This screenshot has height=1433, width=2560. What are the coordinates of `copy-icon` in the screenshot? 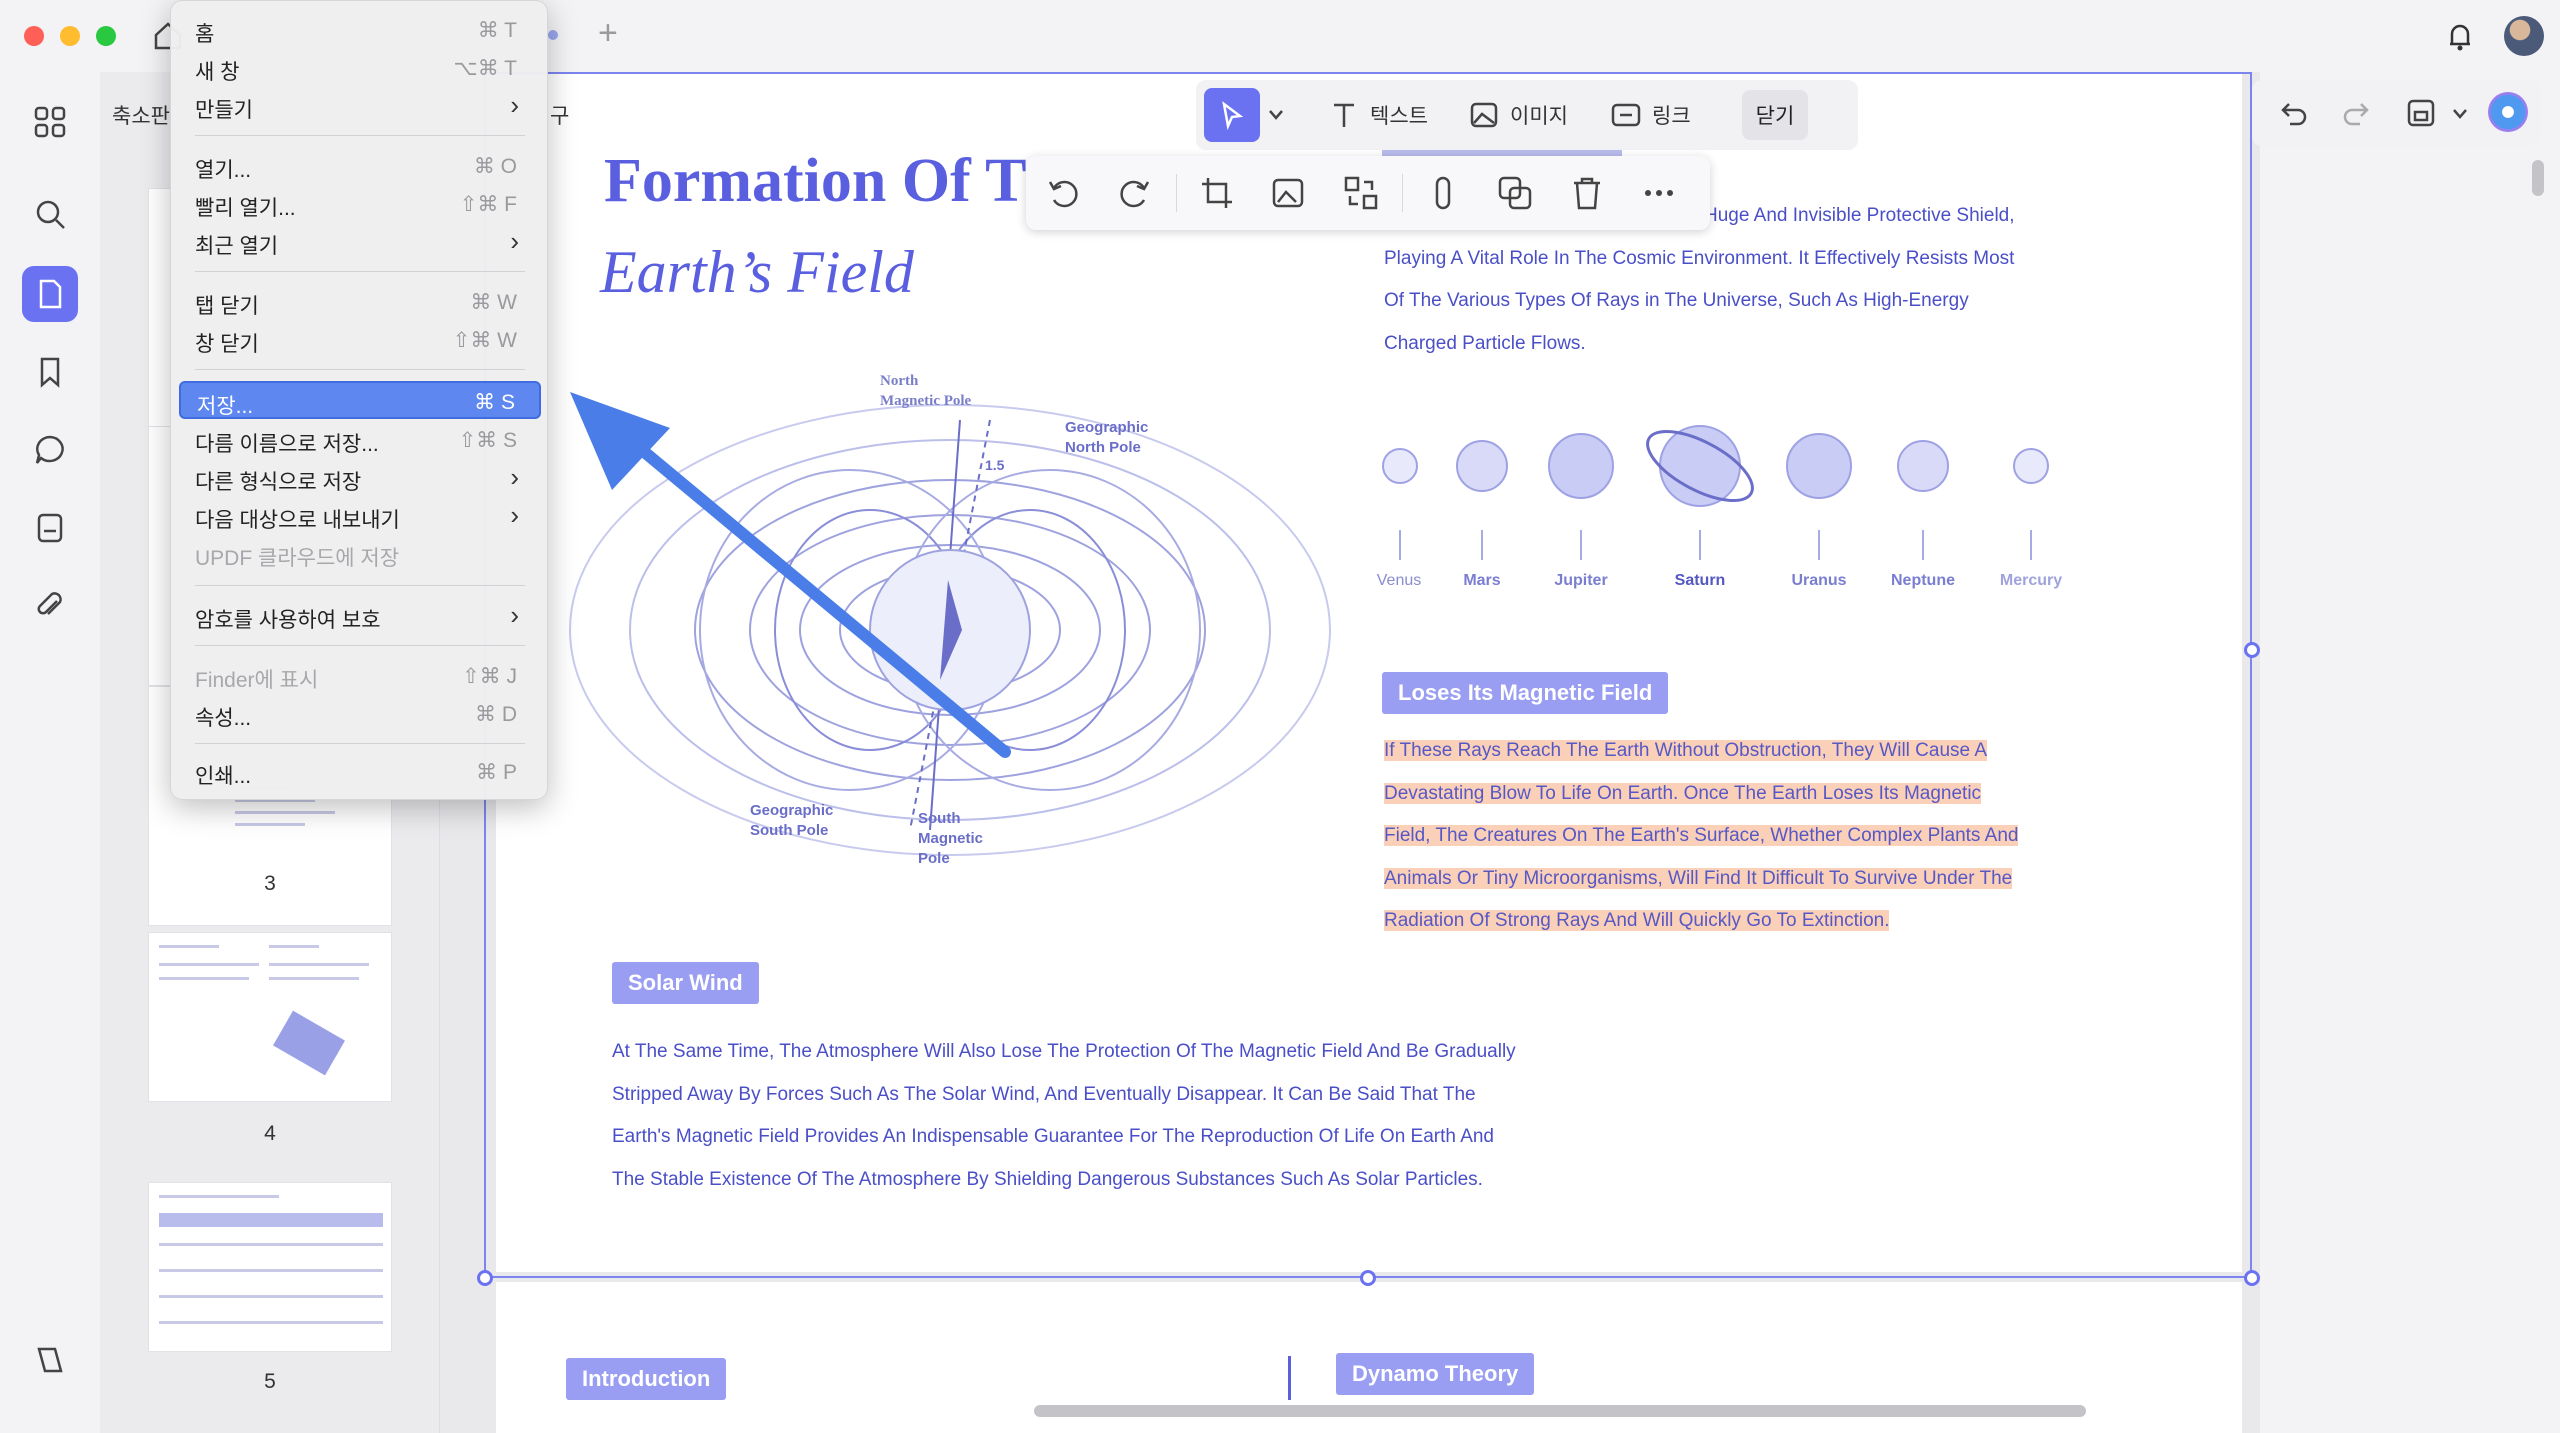 It's located at (1515, 193).